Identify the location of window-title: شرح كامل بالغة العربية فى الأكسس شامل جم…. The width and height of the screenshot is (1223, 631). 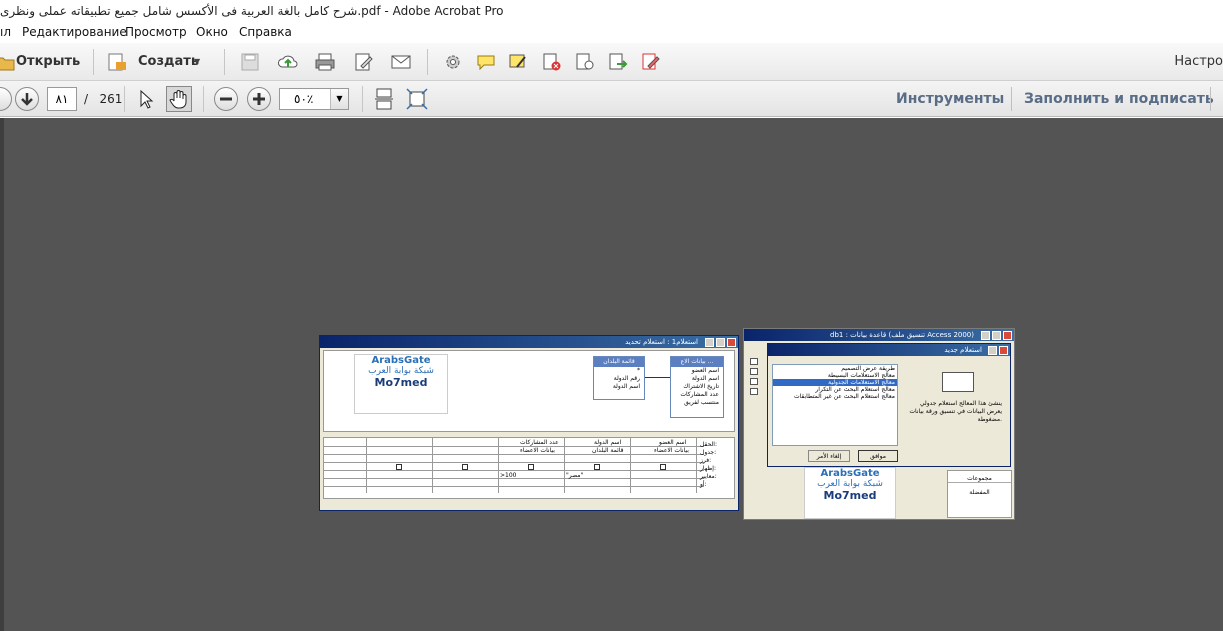
(252, 11).